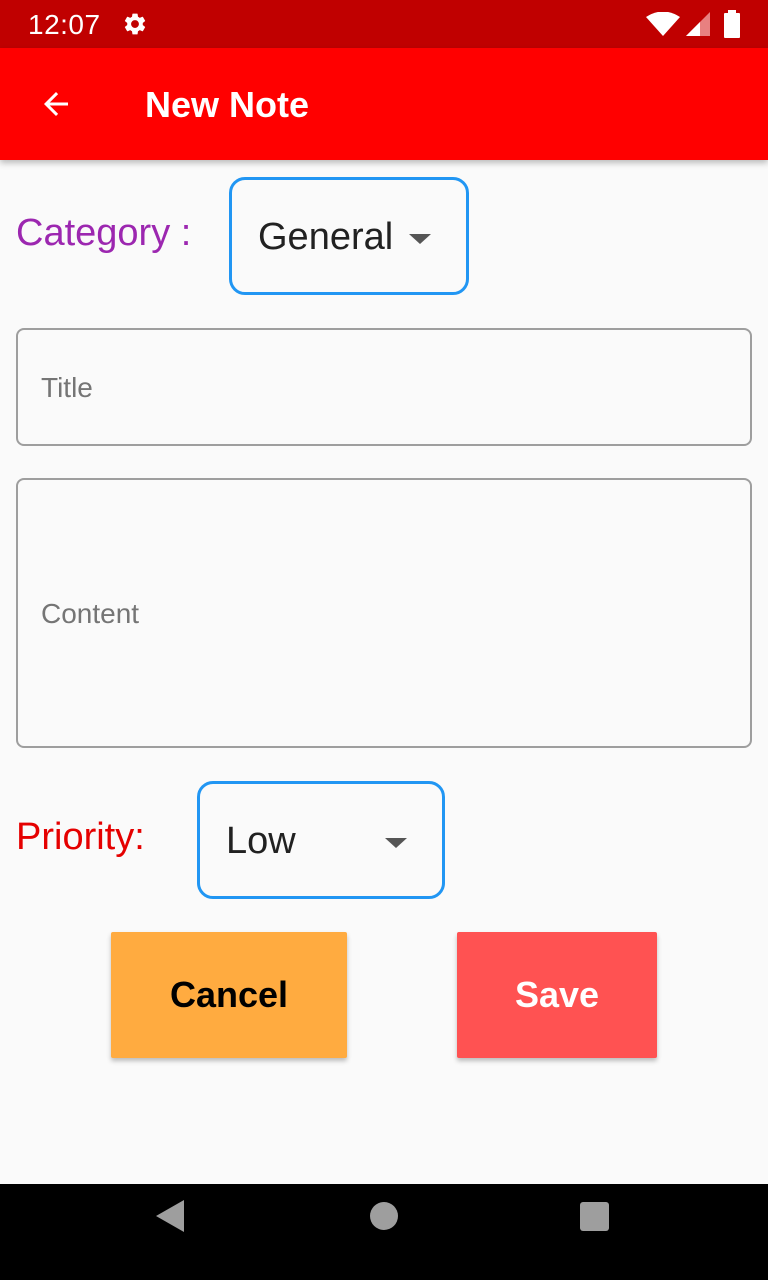  I want to click on title-placeholder: Title, so click(67, 387).